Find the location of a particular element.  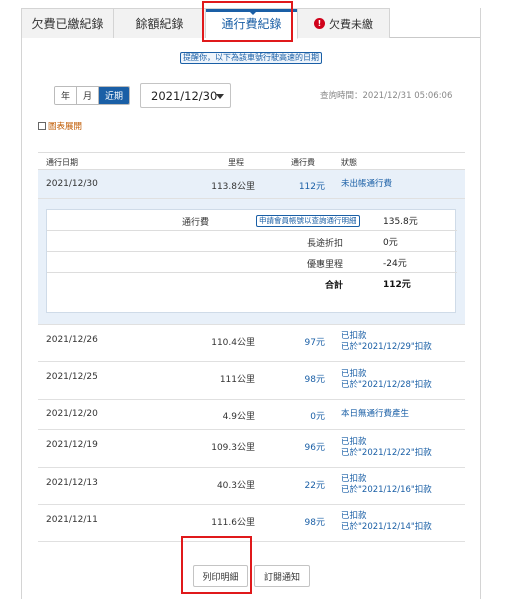

row-status-line2: 已於"2021/12/16"扣款 is located at coordinates (386, 490).